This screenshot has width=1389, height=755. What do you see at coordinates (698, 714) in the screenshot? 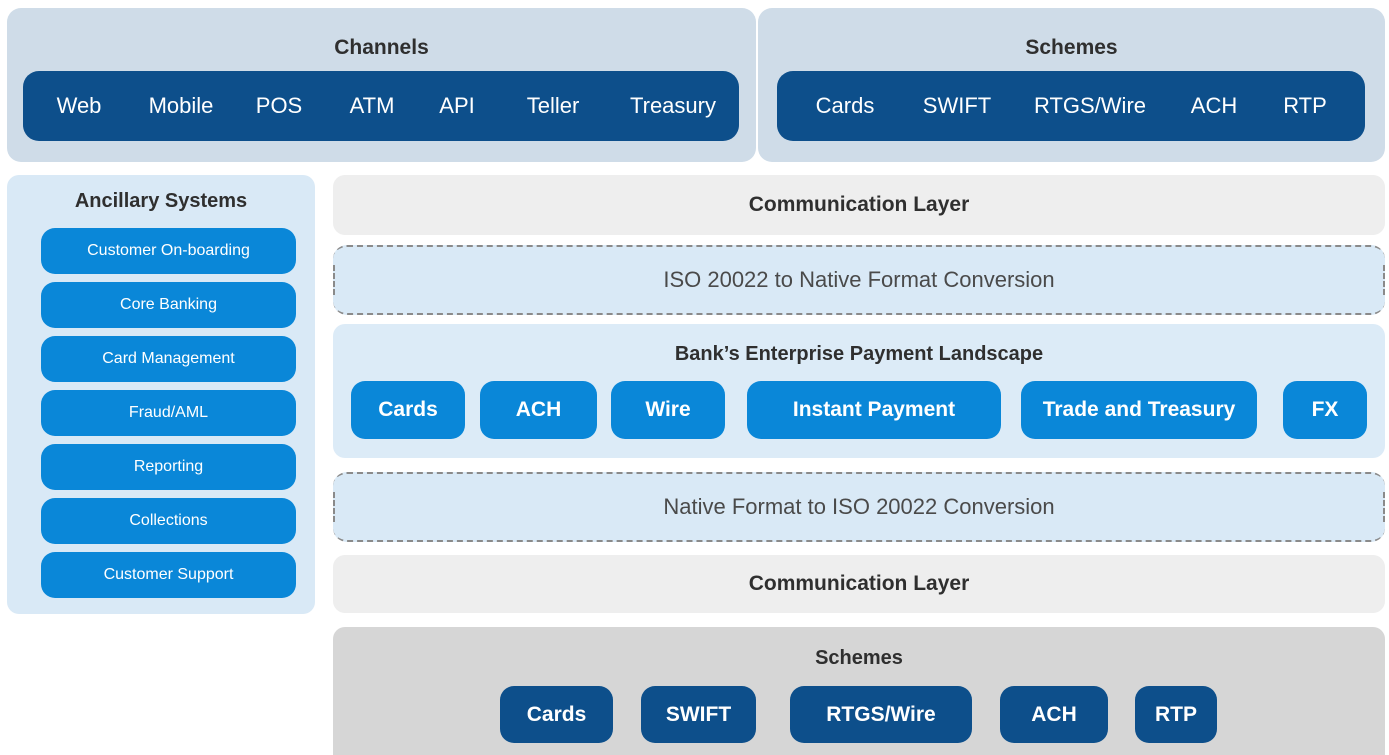
I see `scheme-bottom-swift: SWIFT` at bounding box center [698, 714].